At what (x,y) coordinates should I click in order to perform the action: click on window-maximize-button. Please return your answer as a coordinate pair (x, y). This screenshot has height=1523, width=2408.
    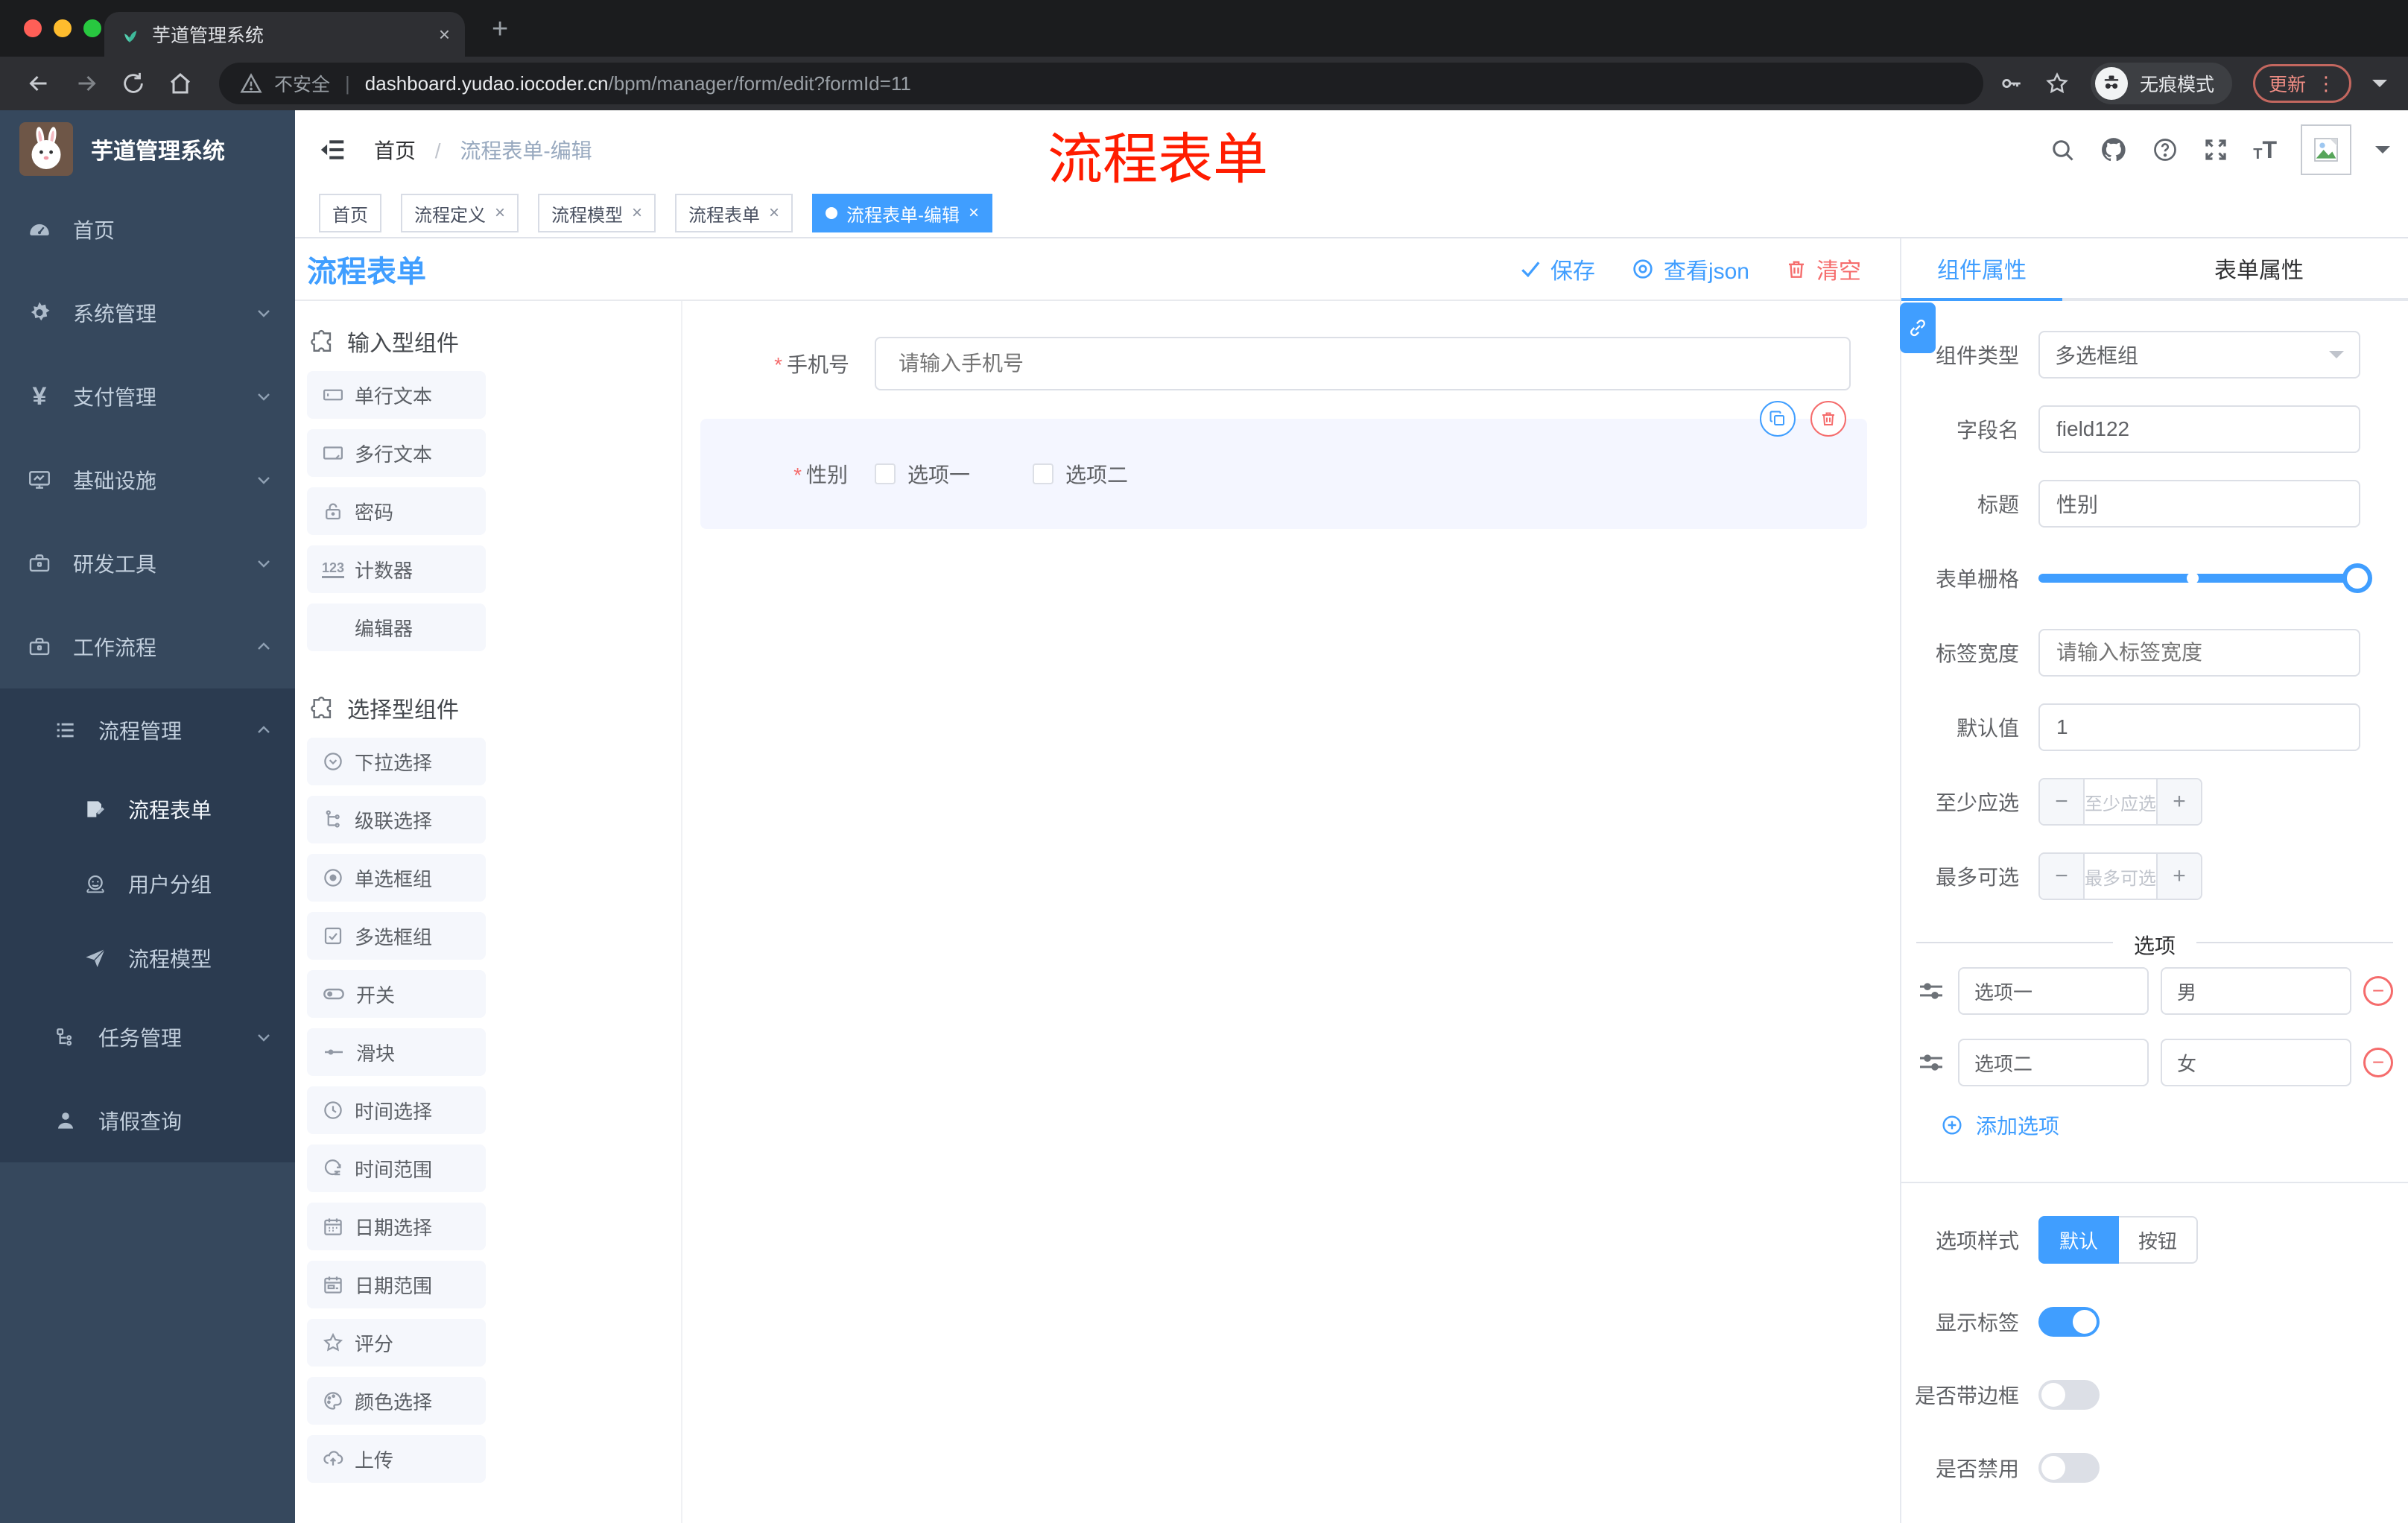
    Looking at the image, I should click on (92, 28).